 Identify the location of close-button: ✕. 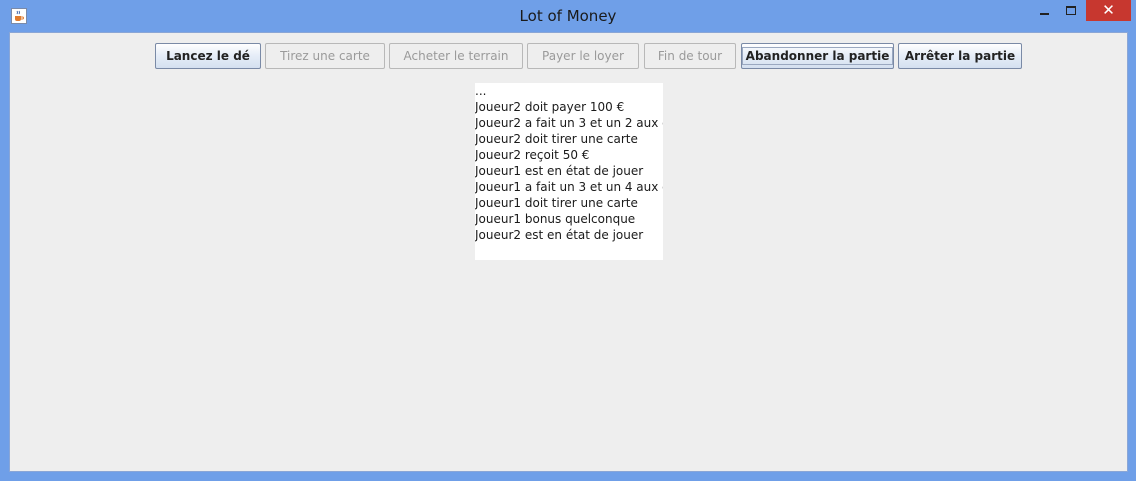
(1108, 10).